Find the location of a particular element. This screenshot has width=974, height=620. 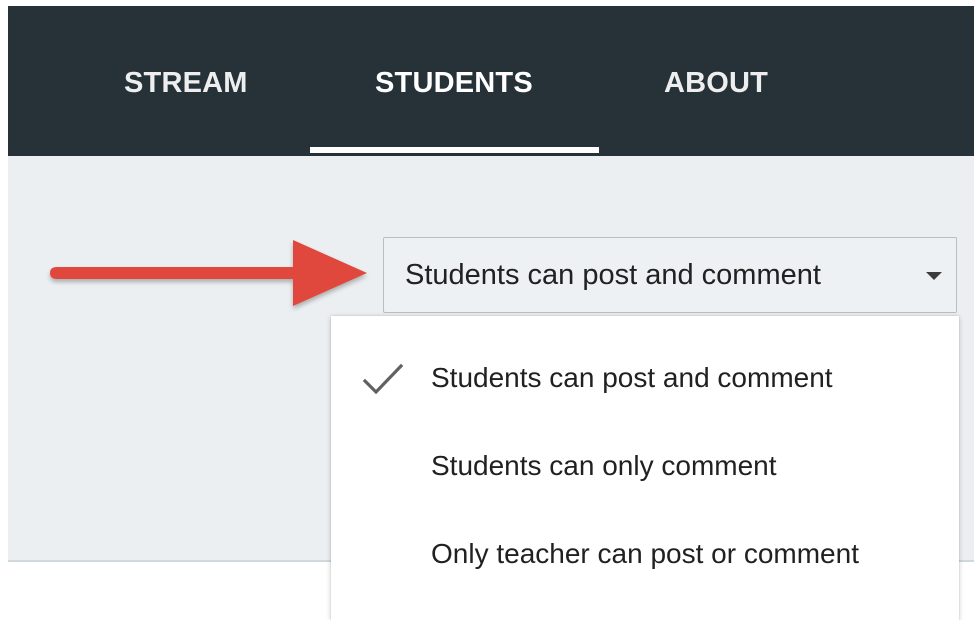

stream-permission-dropdown: Students can post and comment is located at coordinates (670, 275).